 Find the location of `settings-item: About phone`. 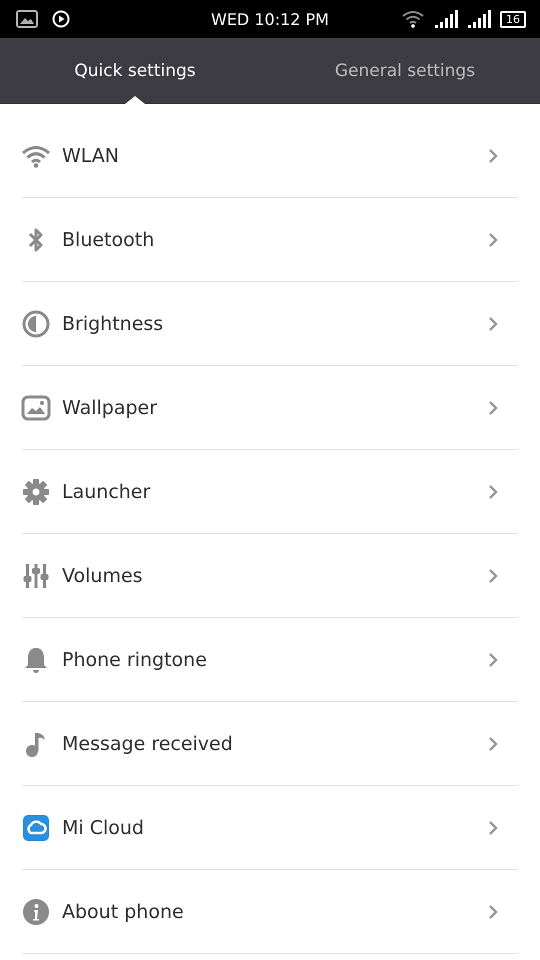

settings-item: About phone is located at coordinates (270, 912).